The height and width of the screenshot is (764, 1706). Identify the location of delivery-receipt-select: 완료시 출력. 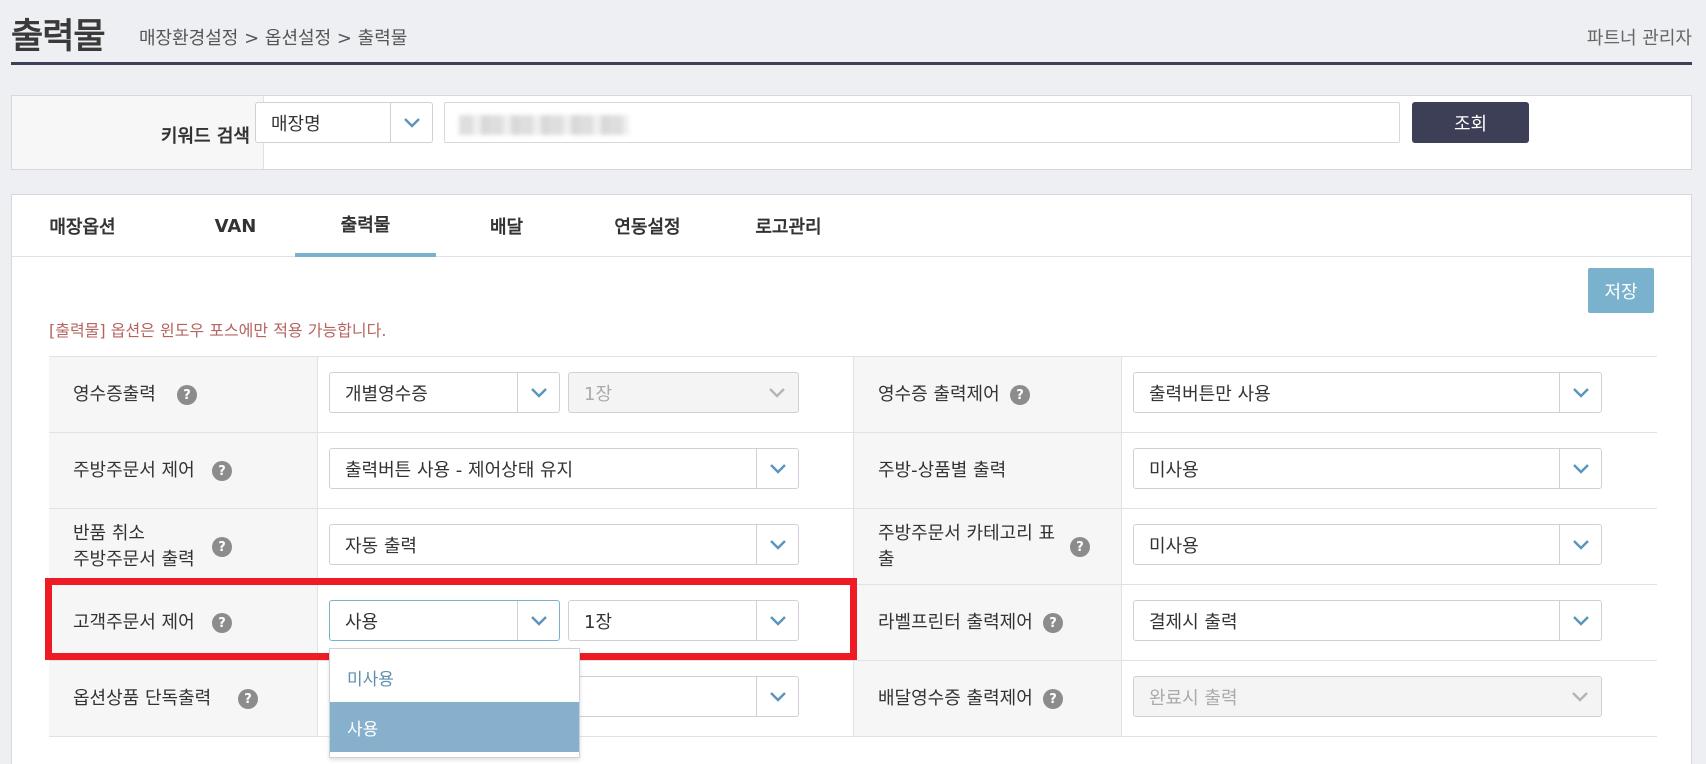
(1367, 696).